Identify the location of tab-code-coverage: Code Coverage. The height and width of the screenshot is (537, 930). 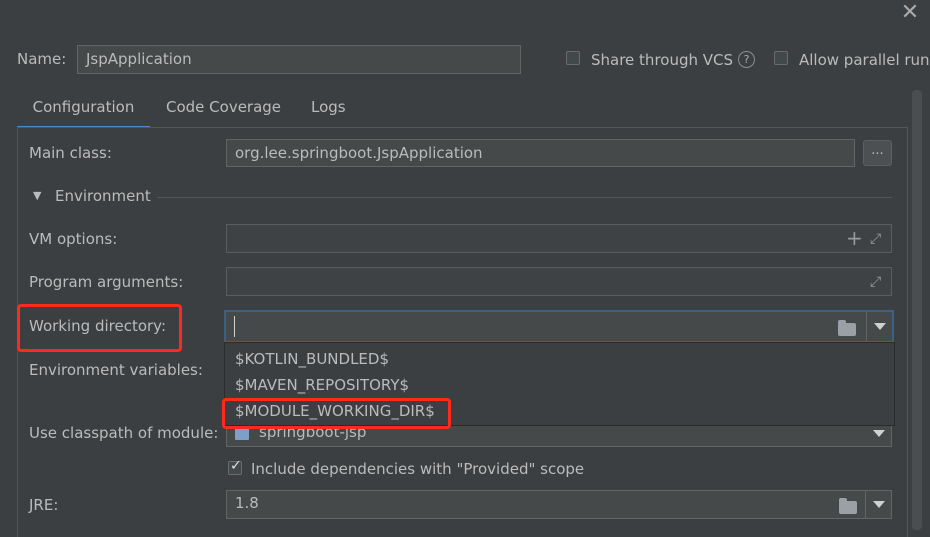
(223, 110).